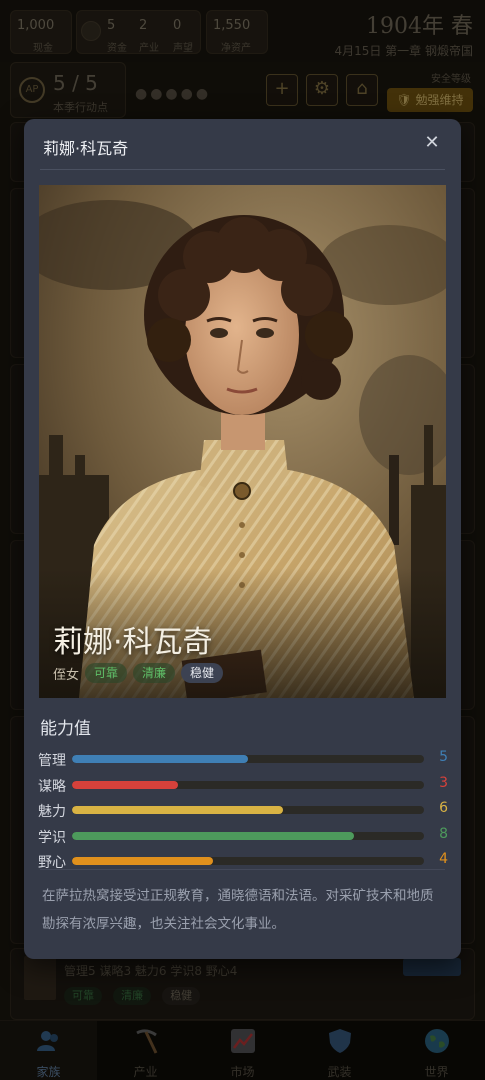 The height and width of the screenshot is (1080, 485). I want to click on stat-label: 魅力, so click(52, 812).